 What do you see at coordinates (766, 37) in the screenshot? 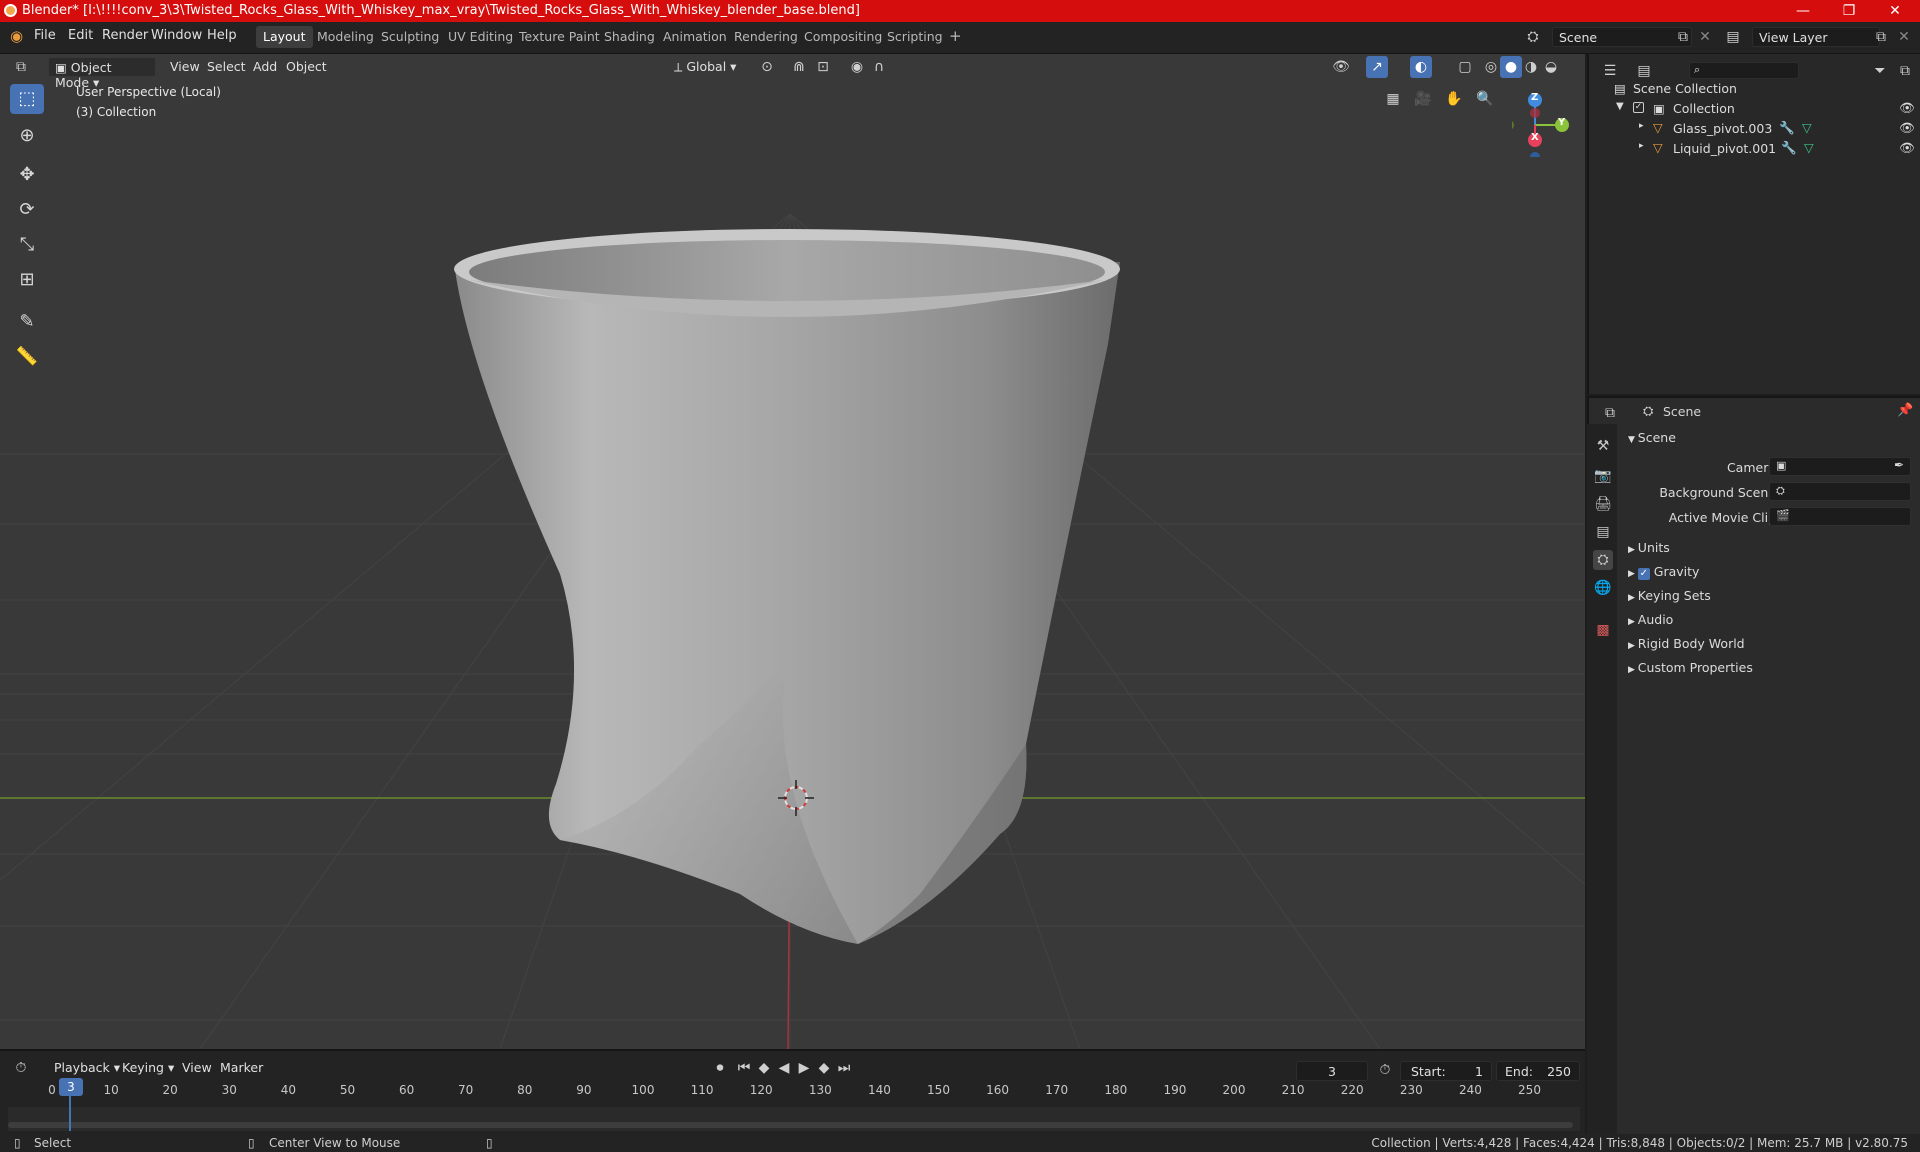
I see `tab-rendering: Rendering` at bounding box center [766, 37].